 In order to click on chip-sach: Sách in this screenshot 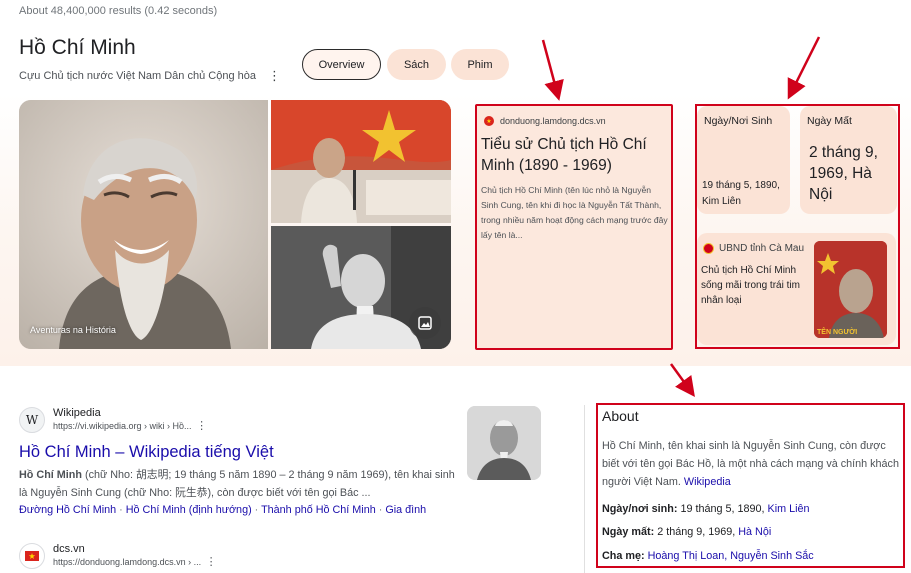, I will do `click(416, 64)`.